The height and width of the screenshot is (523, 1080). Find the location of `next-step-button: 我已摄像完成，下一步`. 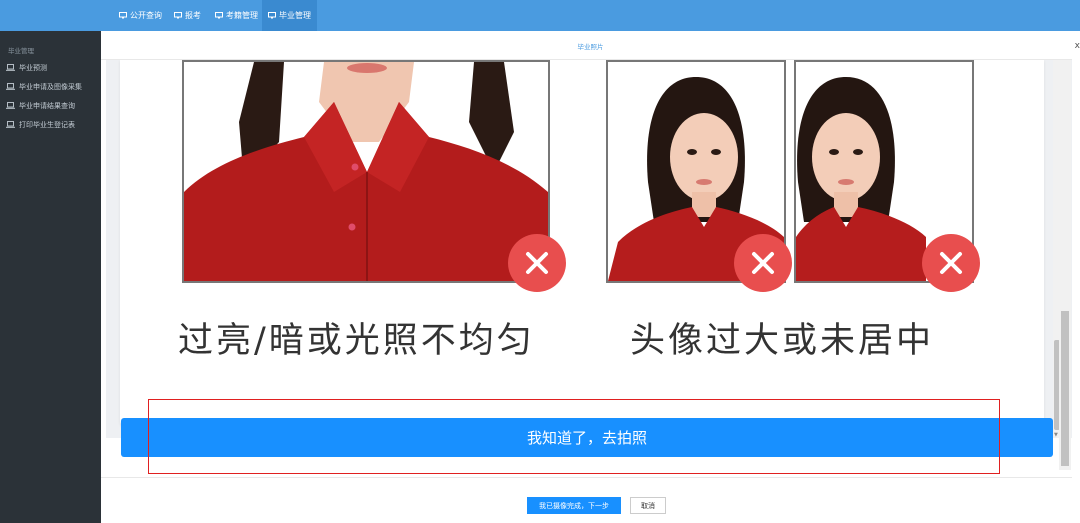

next-step-button: 我已摄像完成，下一步 is located at coordinates (574, 505).